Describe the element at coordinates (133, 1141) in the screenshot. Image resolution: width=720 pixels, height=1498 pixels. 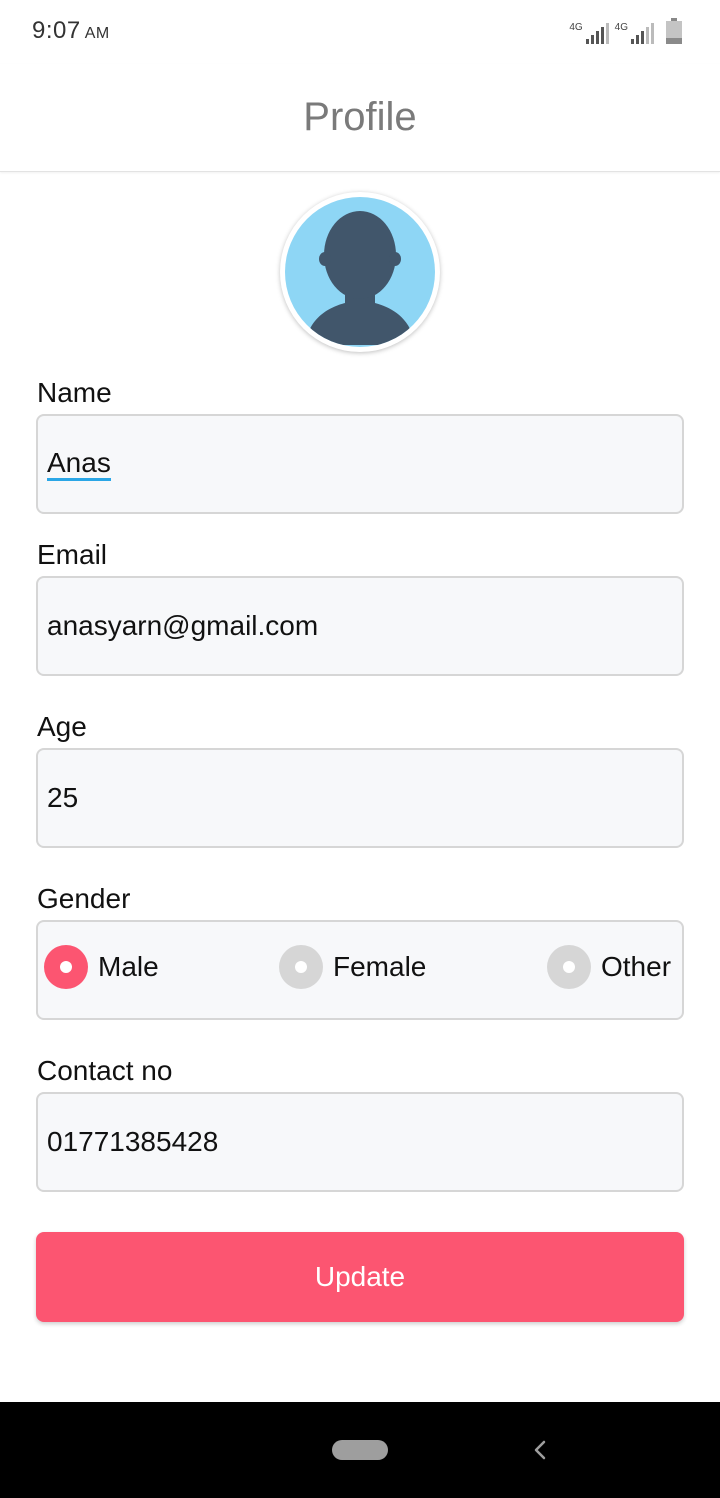
I see `contact-value: 01771385428` at that location.